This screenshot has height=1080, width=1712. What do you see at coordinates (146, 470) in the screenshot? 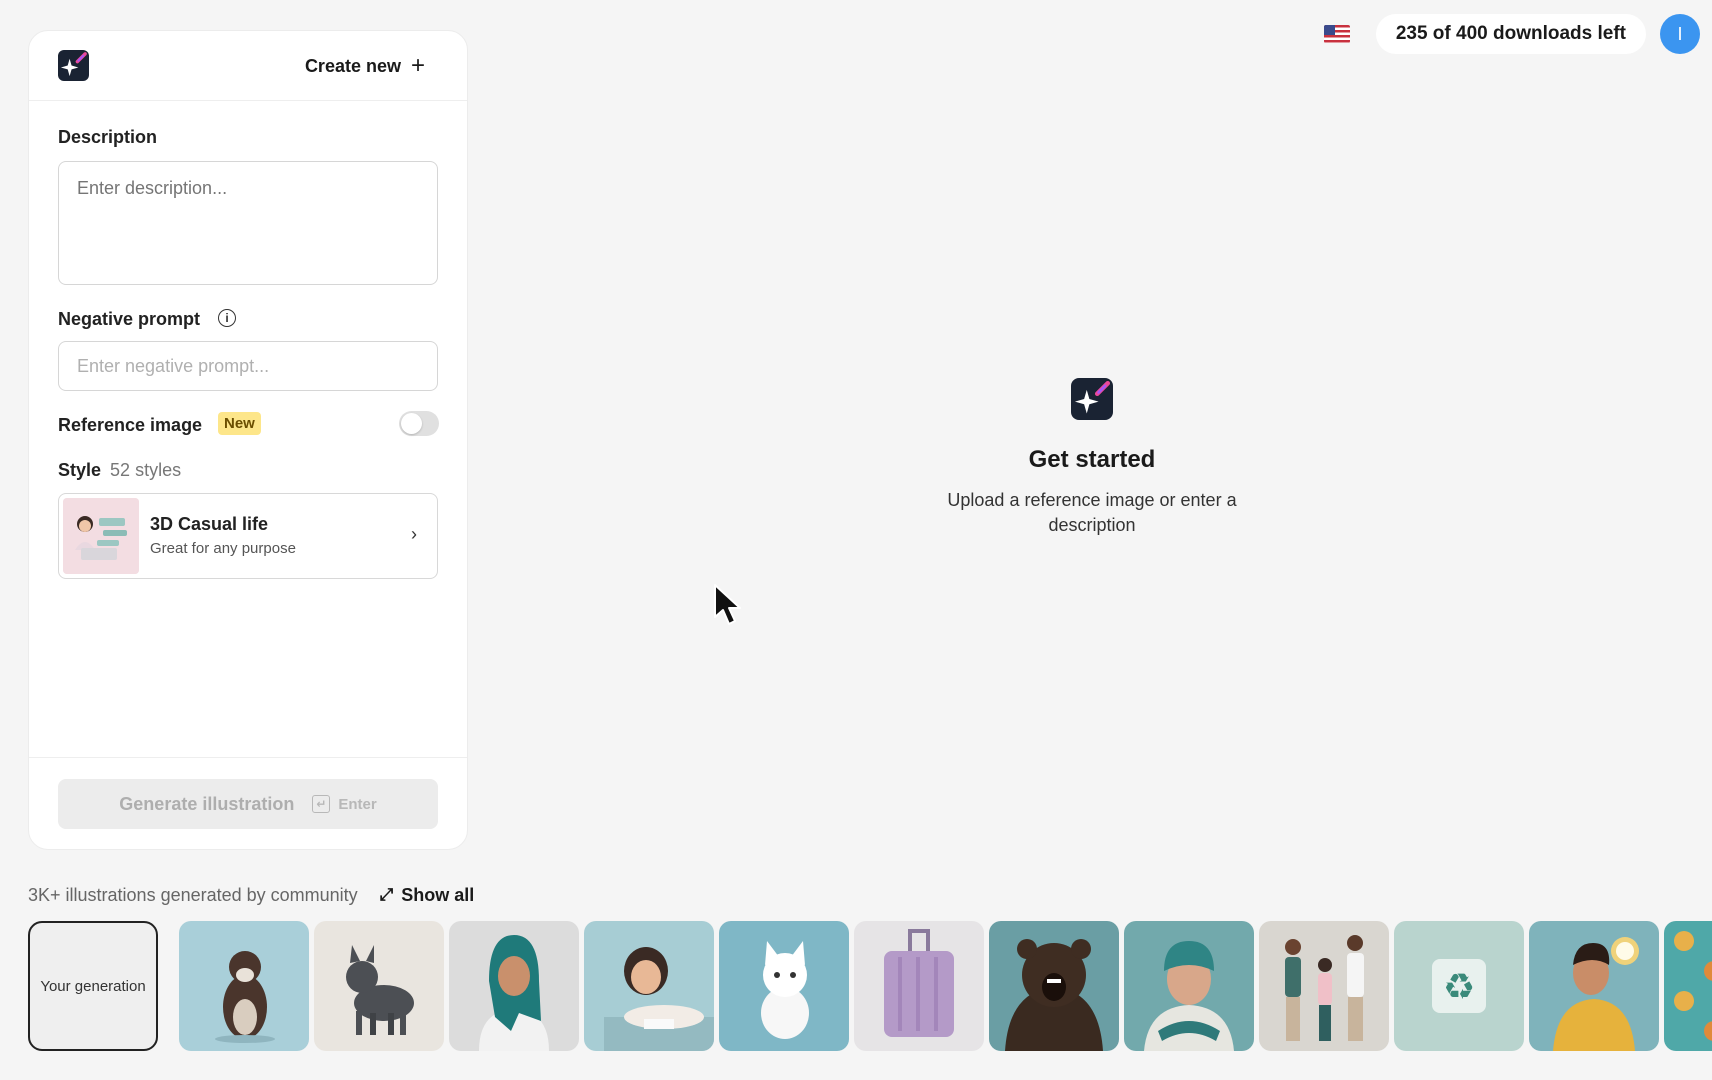
I see `style-count: 52 styles` at bounding box center [146, 470].